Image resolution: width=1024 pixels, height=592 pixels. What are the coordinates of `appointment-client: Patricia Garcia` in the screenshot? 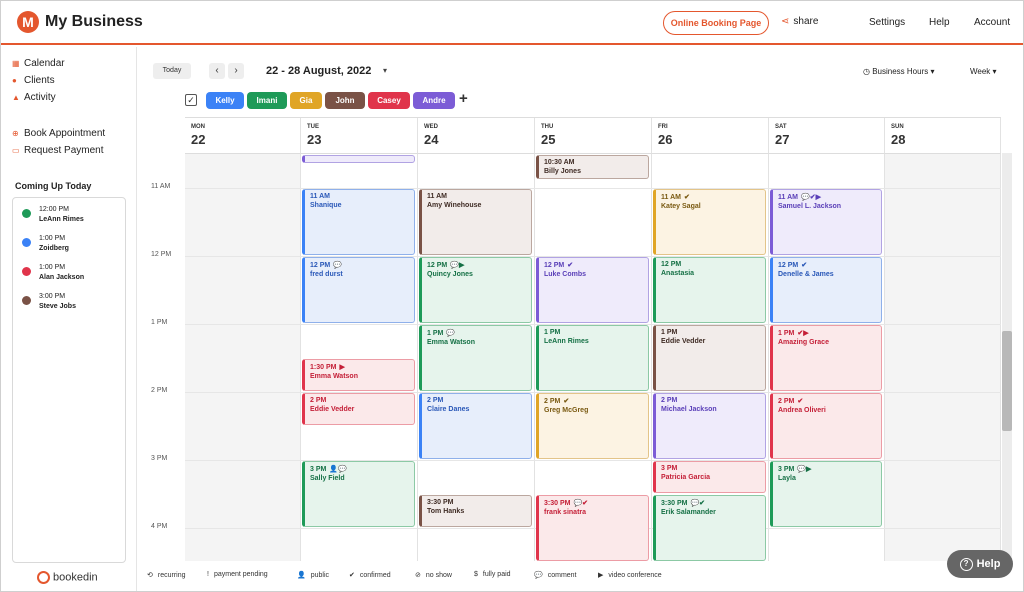 It's located at (686, 477).